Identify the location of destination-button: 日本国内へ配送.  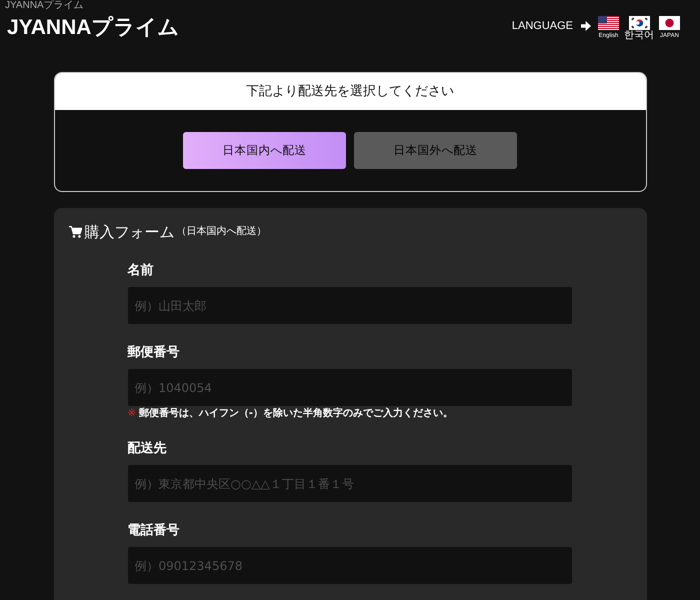
(264, 150).